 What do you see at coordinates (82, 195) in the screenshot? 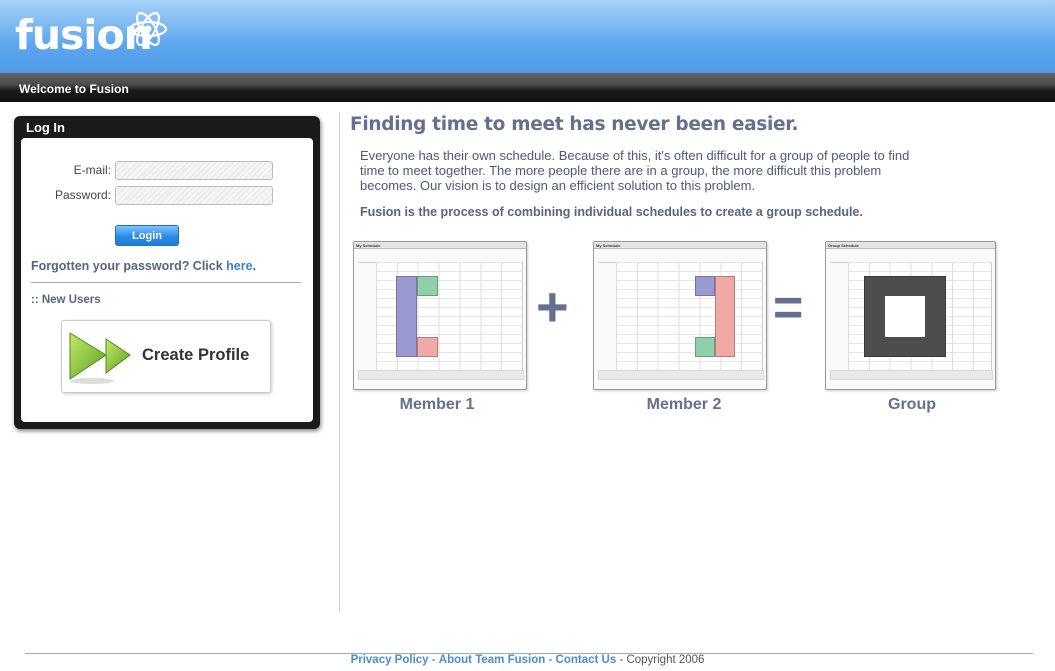
I see `password-label: Password:` at bounding box center [82, 195].